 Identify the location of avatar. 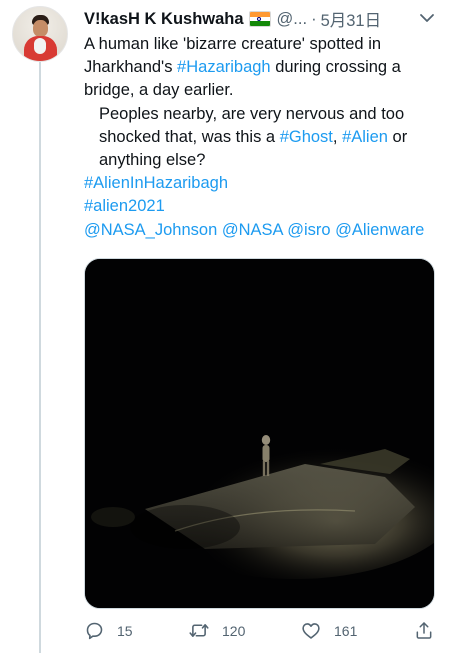
(40, 34).